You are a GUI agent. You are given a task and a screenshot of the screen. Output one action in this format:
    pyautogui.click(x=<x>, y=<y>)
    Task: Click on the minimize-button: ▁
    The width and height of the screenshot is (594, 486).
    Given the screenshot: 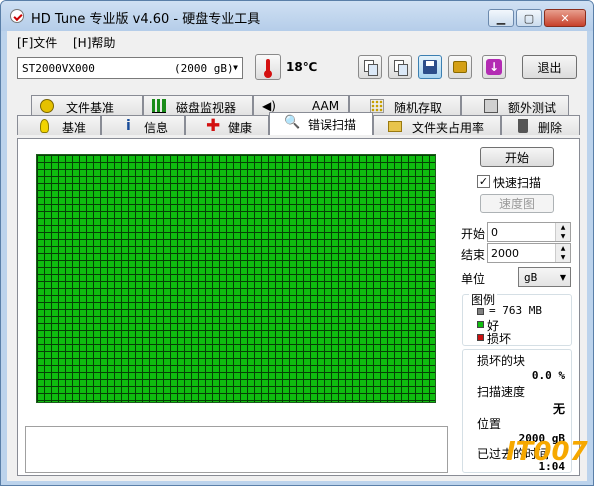 What is the action you would take?
    pyautogui.click(x=501, y=18)
    